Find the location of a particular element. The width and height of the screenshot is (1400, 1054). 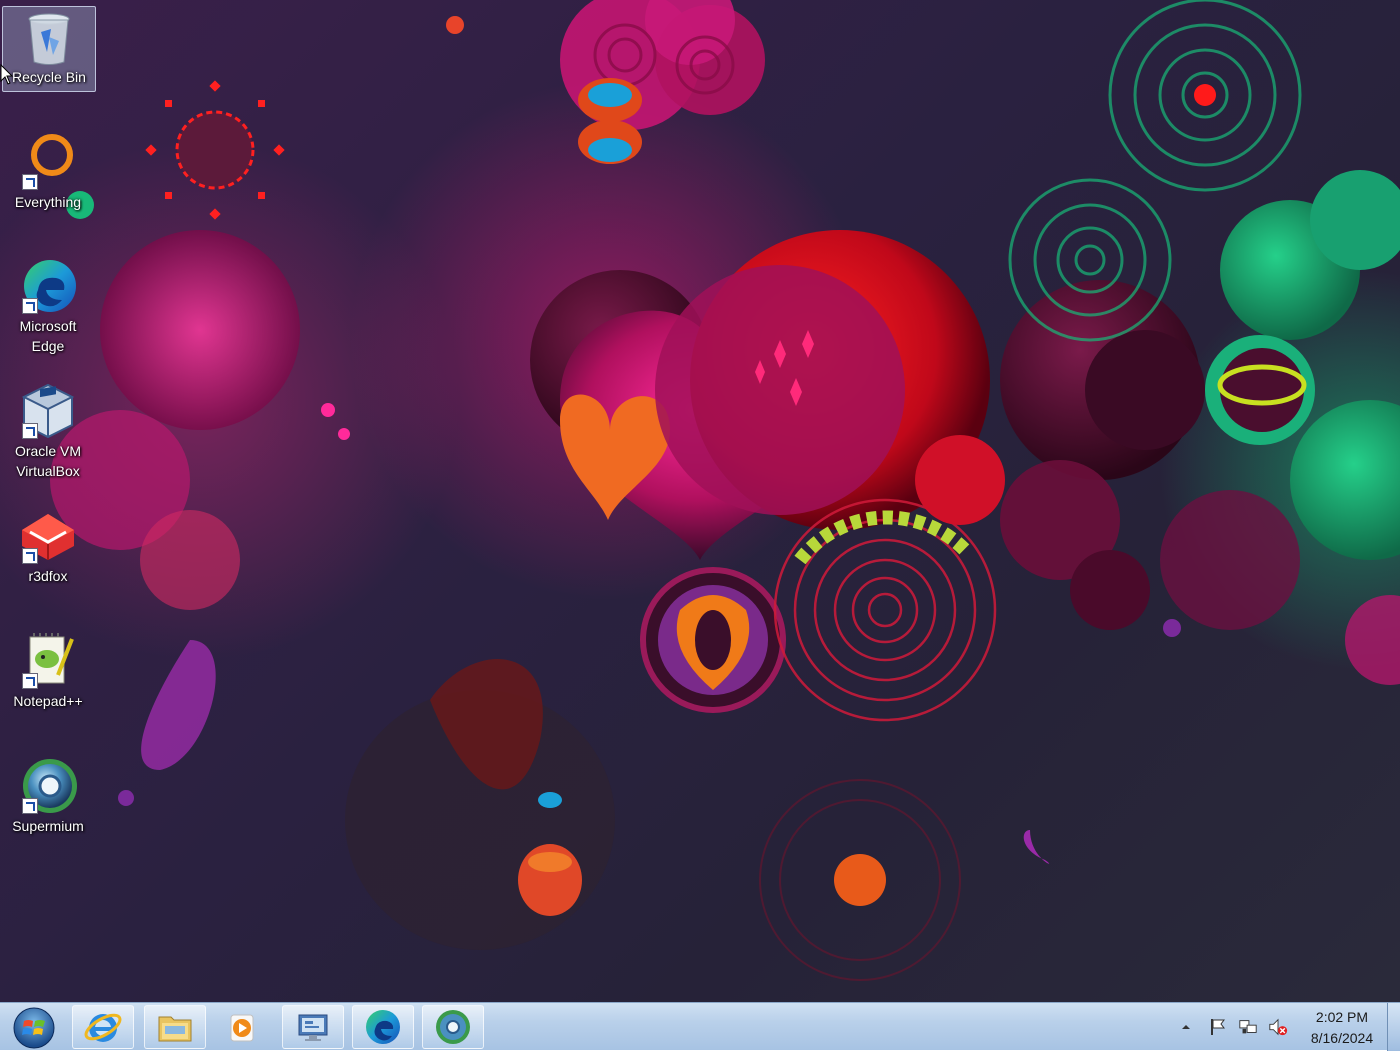

action-center-button is located at coordinates (1218, 1027).